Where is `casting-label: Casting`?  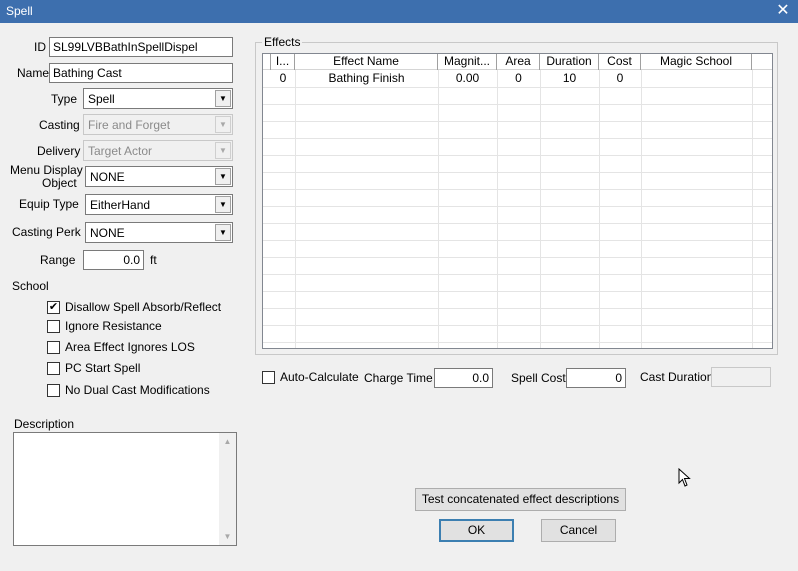
casting-label: Casting is located at coordinates (59, 125).